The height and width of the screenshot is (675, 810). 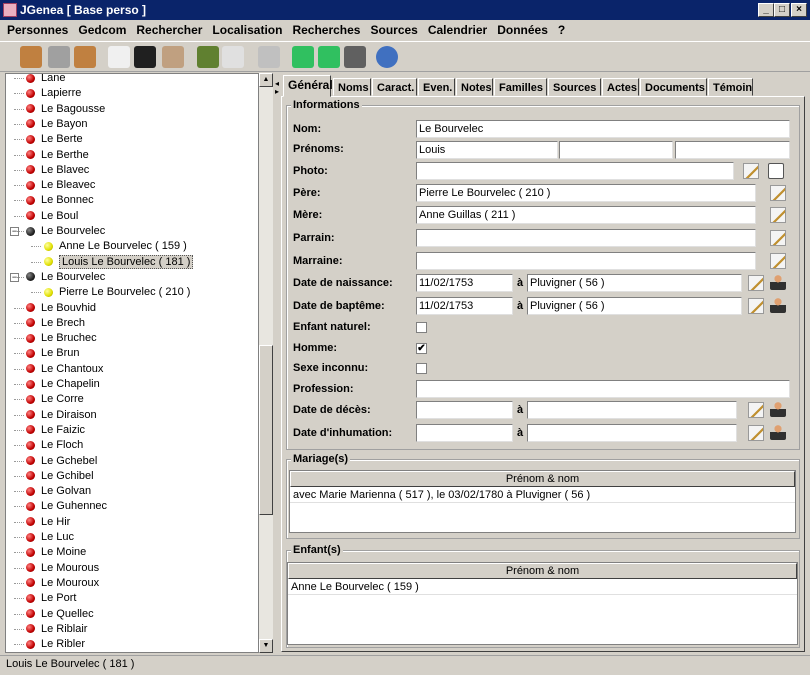 What do you see at coordinates (63, 384) in the screenshot?
I see `tree-item: Le Chapelin` at bounding box center [63, 384].